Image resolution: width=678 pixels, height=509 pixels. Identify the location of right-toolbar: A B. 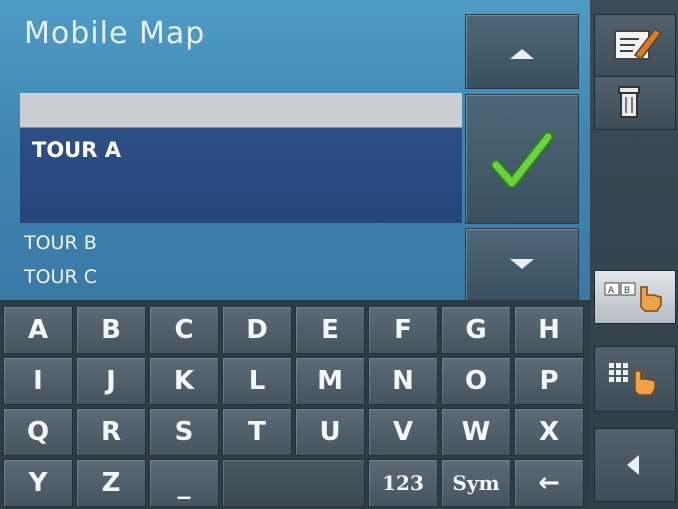
(634, 254).